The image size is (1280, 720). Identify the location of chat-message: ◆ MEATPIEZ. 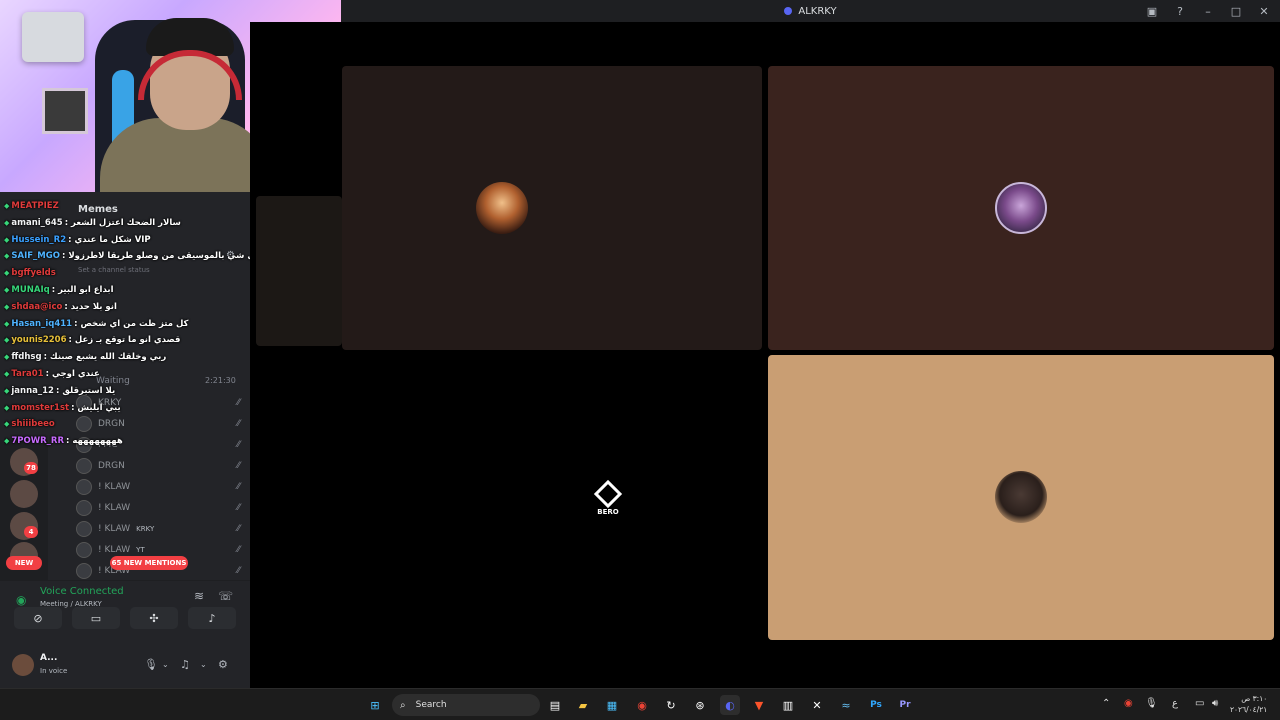
(127, 206).